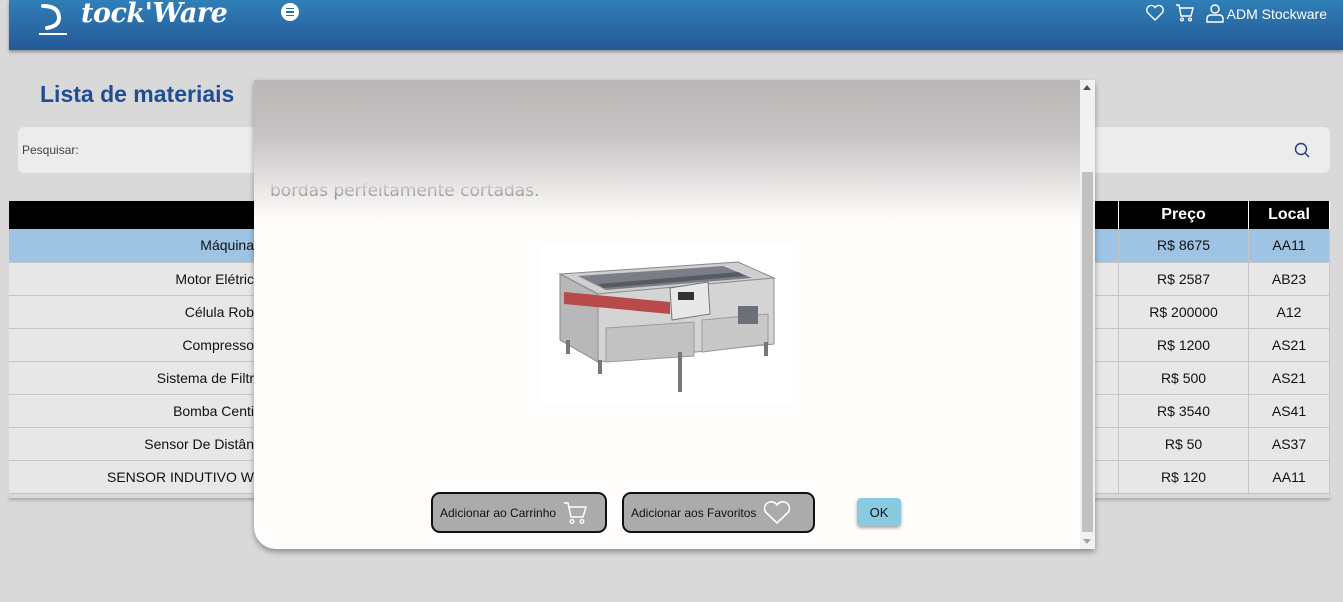 This screenshot has height=602, width=1343. I want to click on material-name: SENSOR INDUTIVO W, so click(180, 476).